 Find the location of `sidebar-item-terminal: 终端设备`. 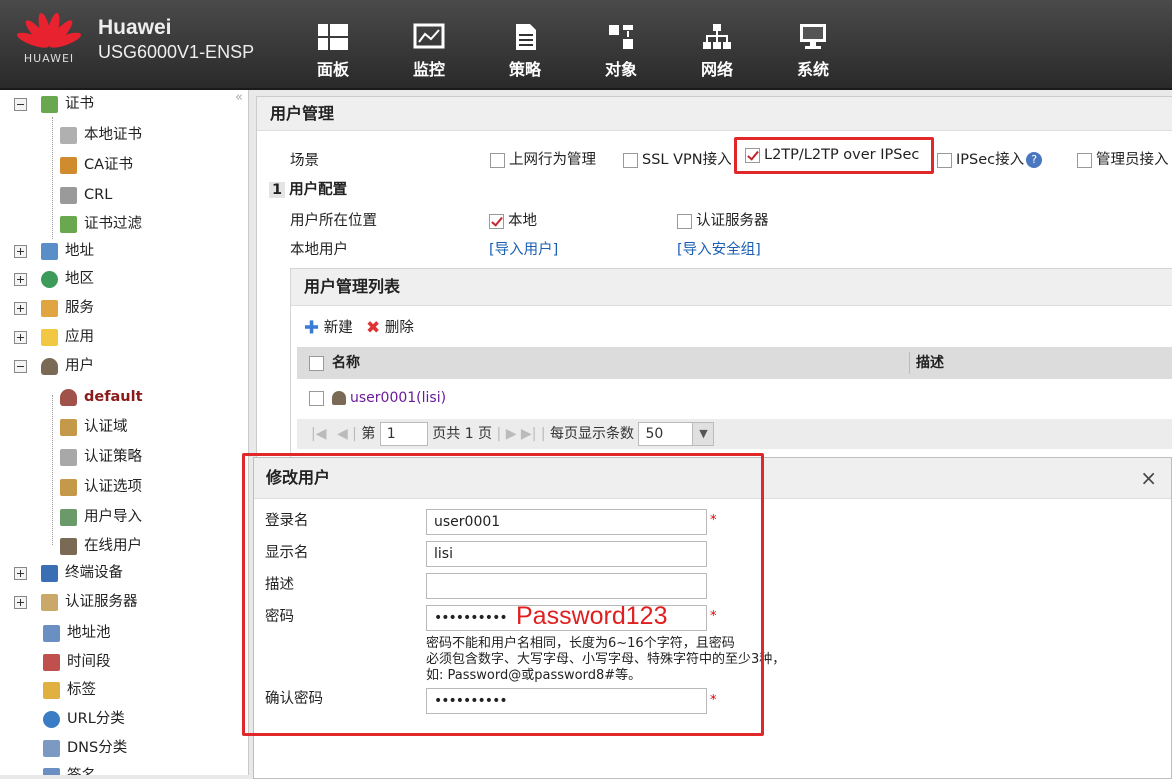

sidebar-item-terminal: 终端设备 is located at coordinates (68, 573).